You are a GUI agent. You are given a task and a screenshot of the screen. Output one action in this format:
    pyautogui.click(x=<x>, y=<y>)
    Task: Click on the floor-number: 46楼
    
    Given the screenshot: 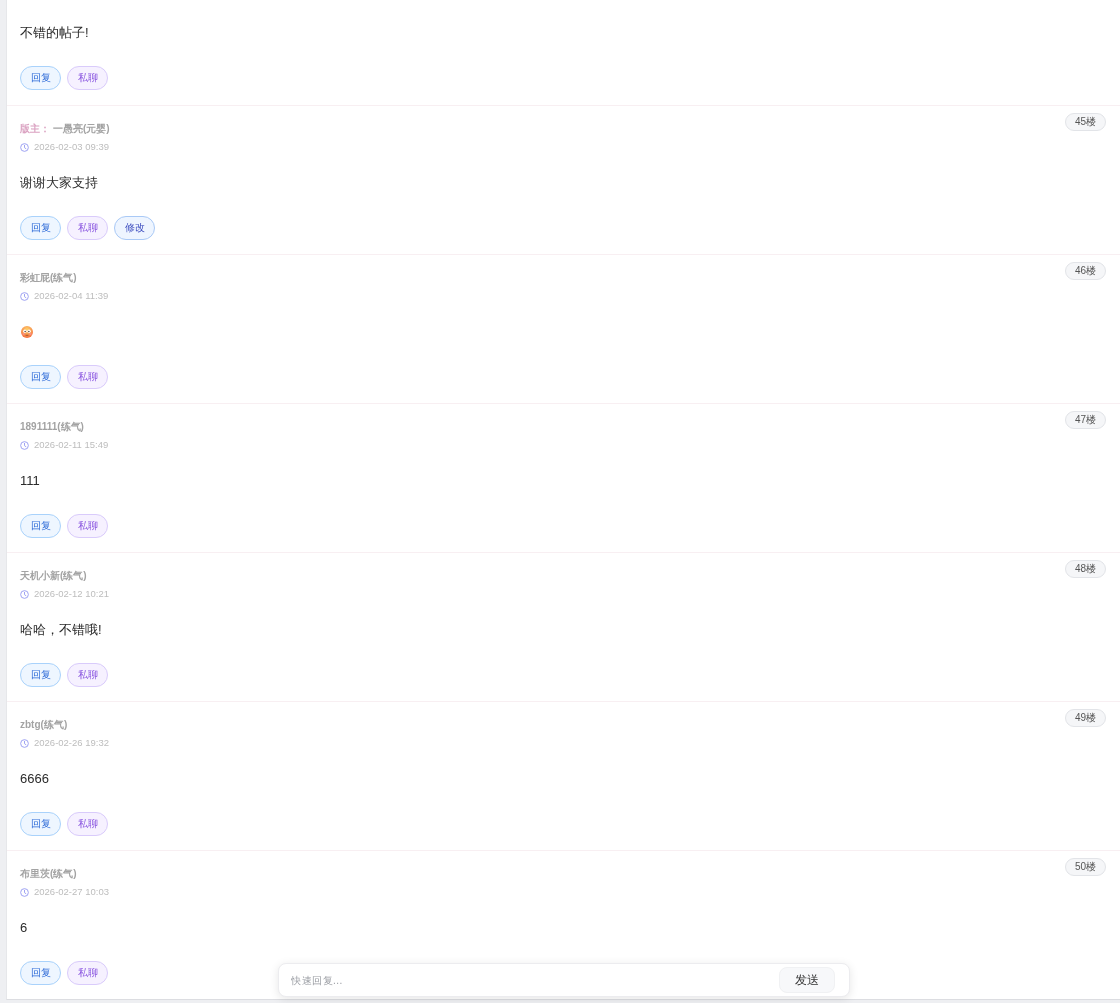 What is the action you would take?
    pyautogui.click(x=1085, y=271)
    